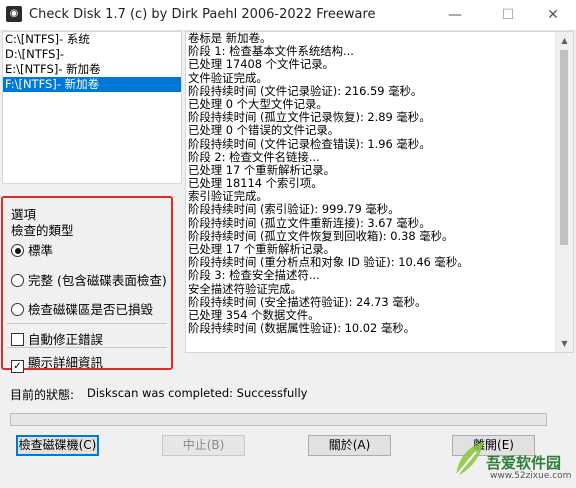  I want to click on log-line: 已处理 18114 个索引项。, so click(255, 184).